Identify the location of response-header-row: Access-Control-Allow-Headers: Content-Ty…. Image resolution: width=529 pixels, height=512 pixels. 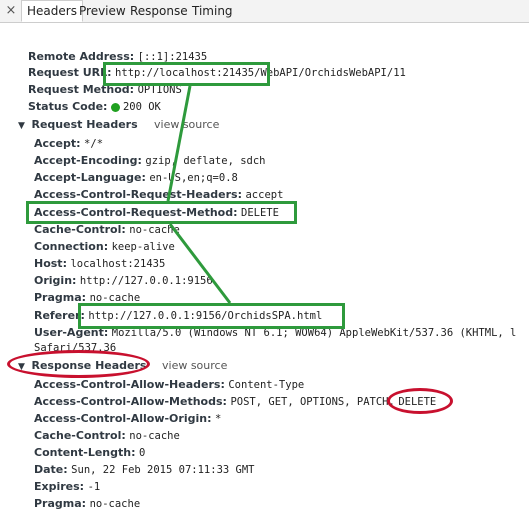
(169, 385).